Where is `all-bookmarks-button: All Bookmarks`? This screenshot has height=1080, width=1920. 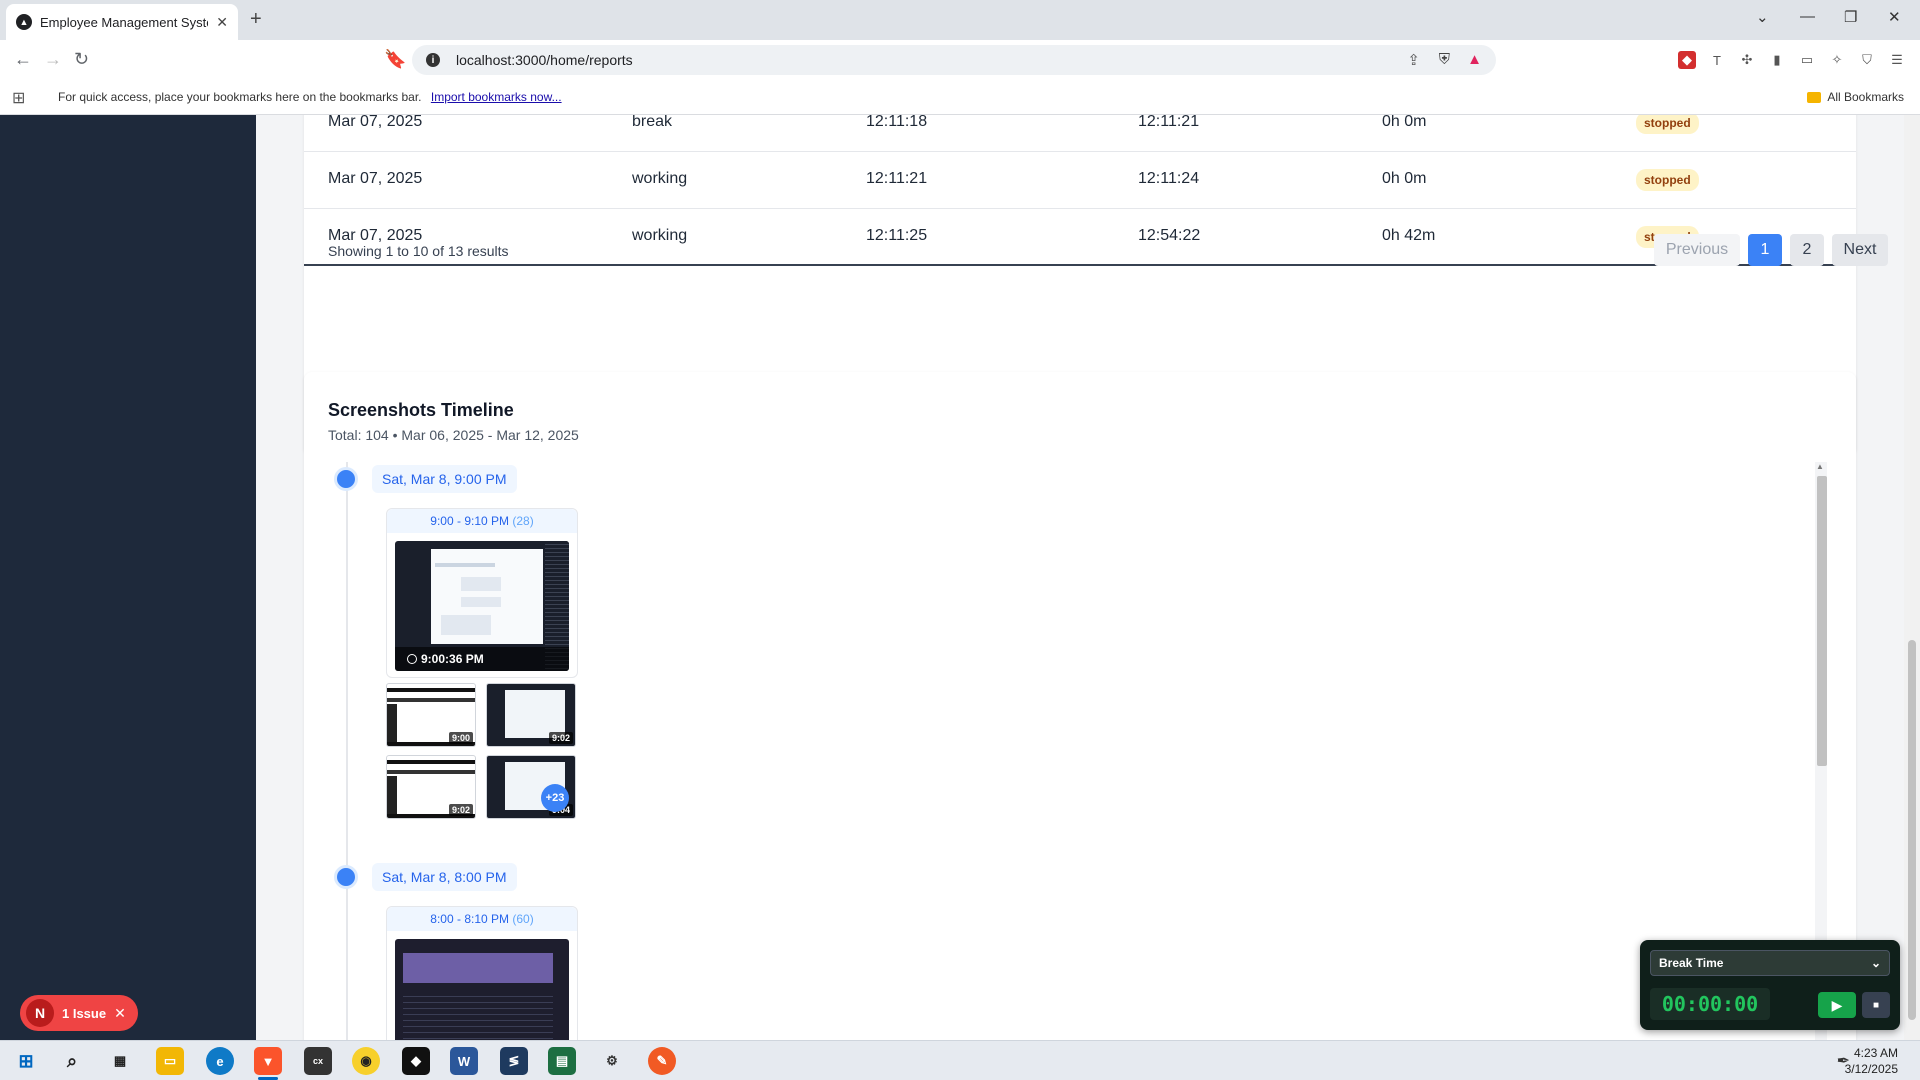
all-bookmarks-button: All Bookmarks is located at coordinates (1855, 97).